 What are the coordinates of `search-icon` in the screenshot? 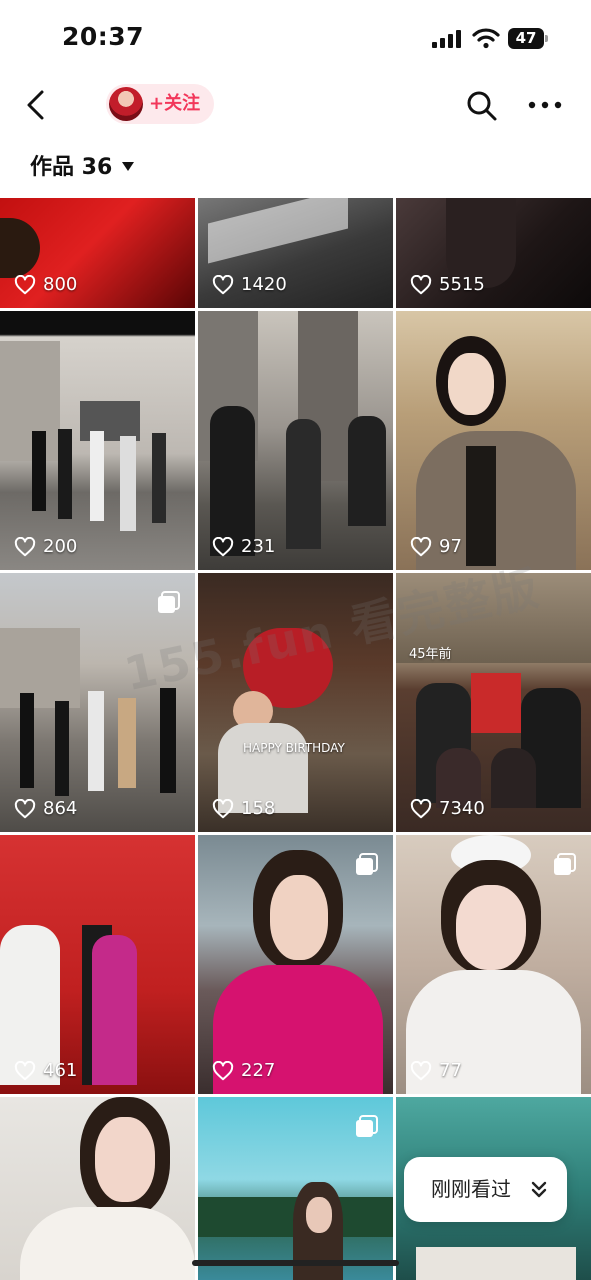 It's located at (482, 106).